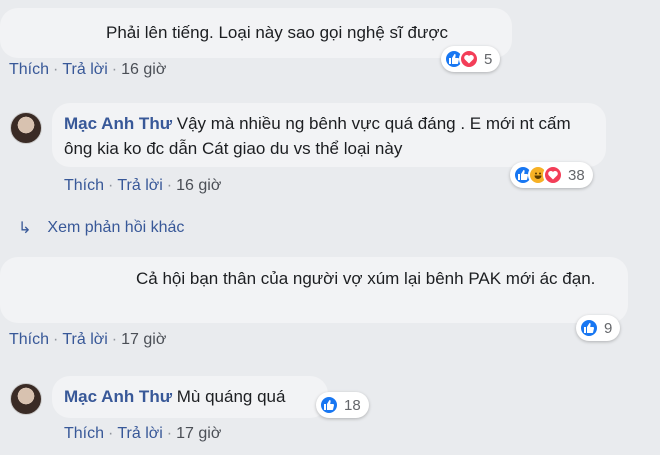 The width and height of the screenshot is (660, 455). I want to click on reply-arrow-icon: ↳, so click(25, 228).